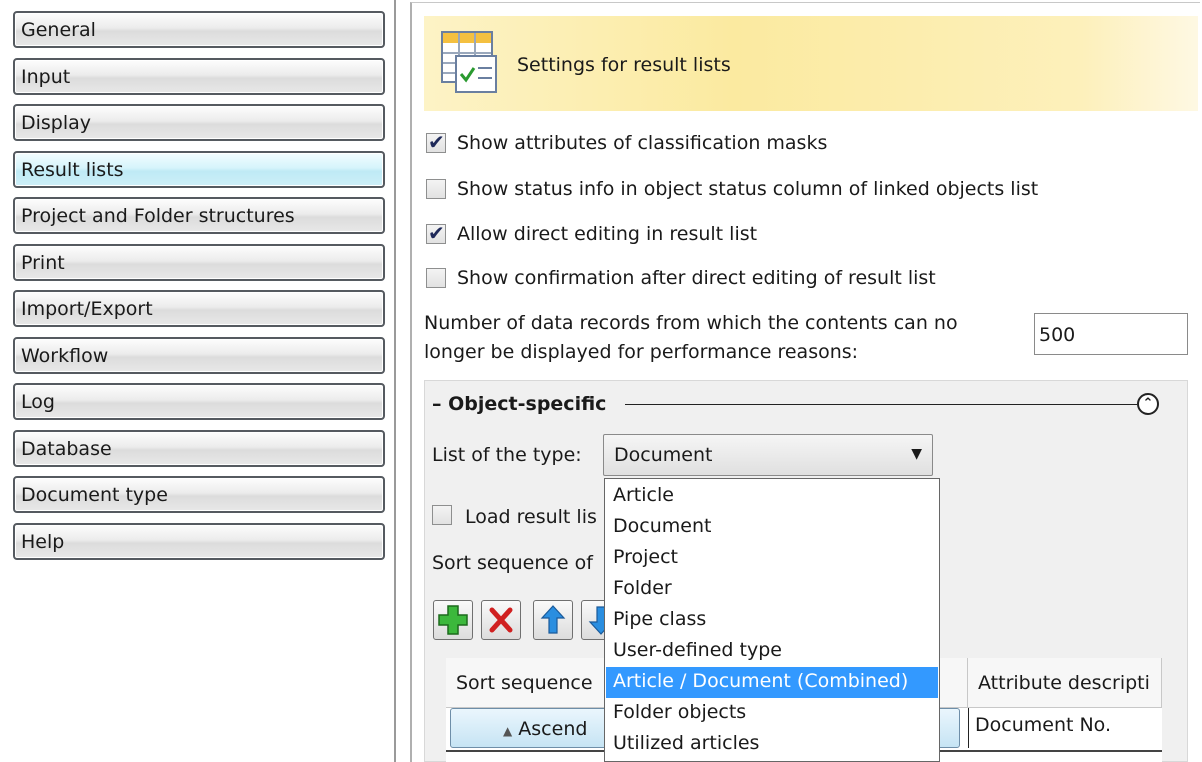  I want to click on nav-log: Log, so click(199, 401).